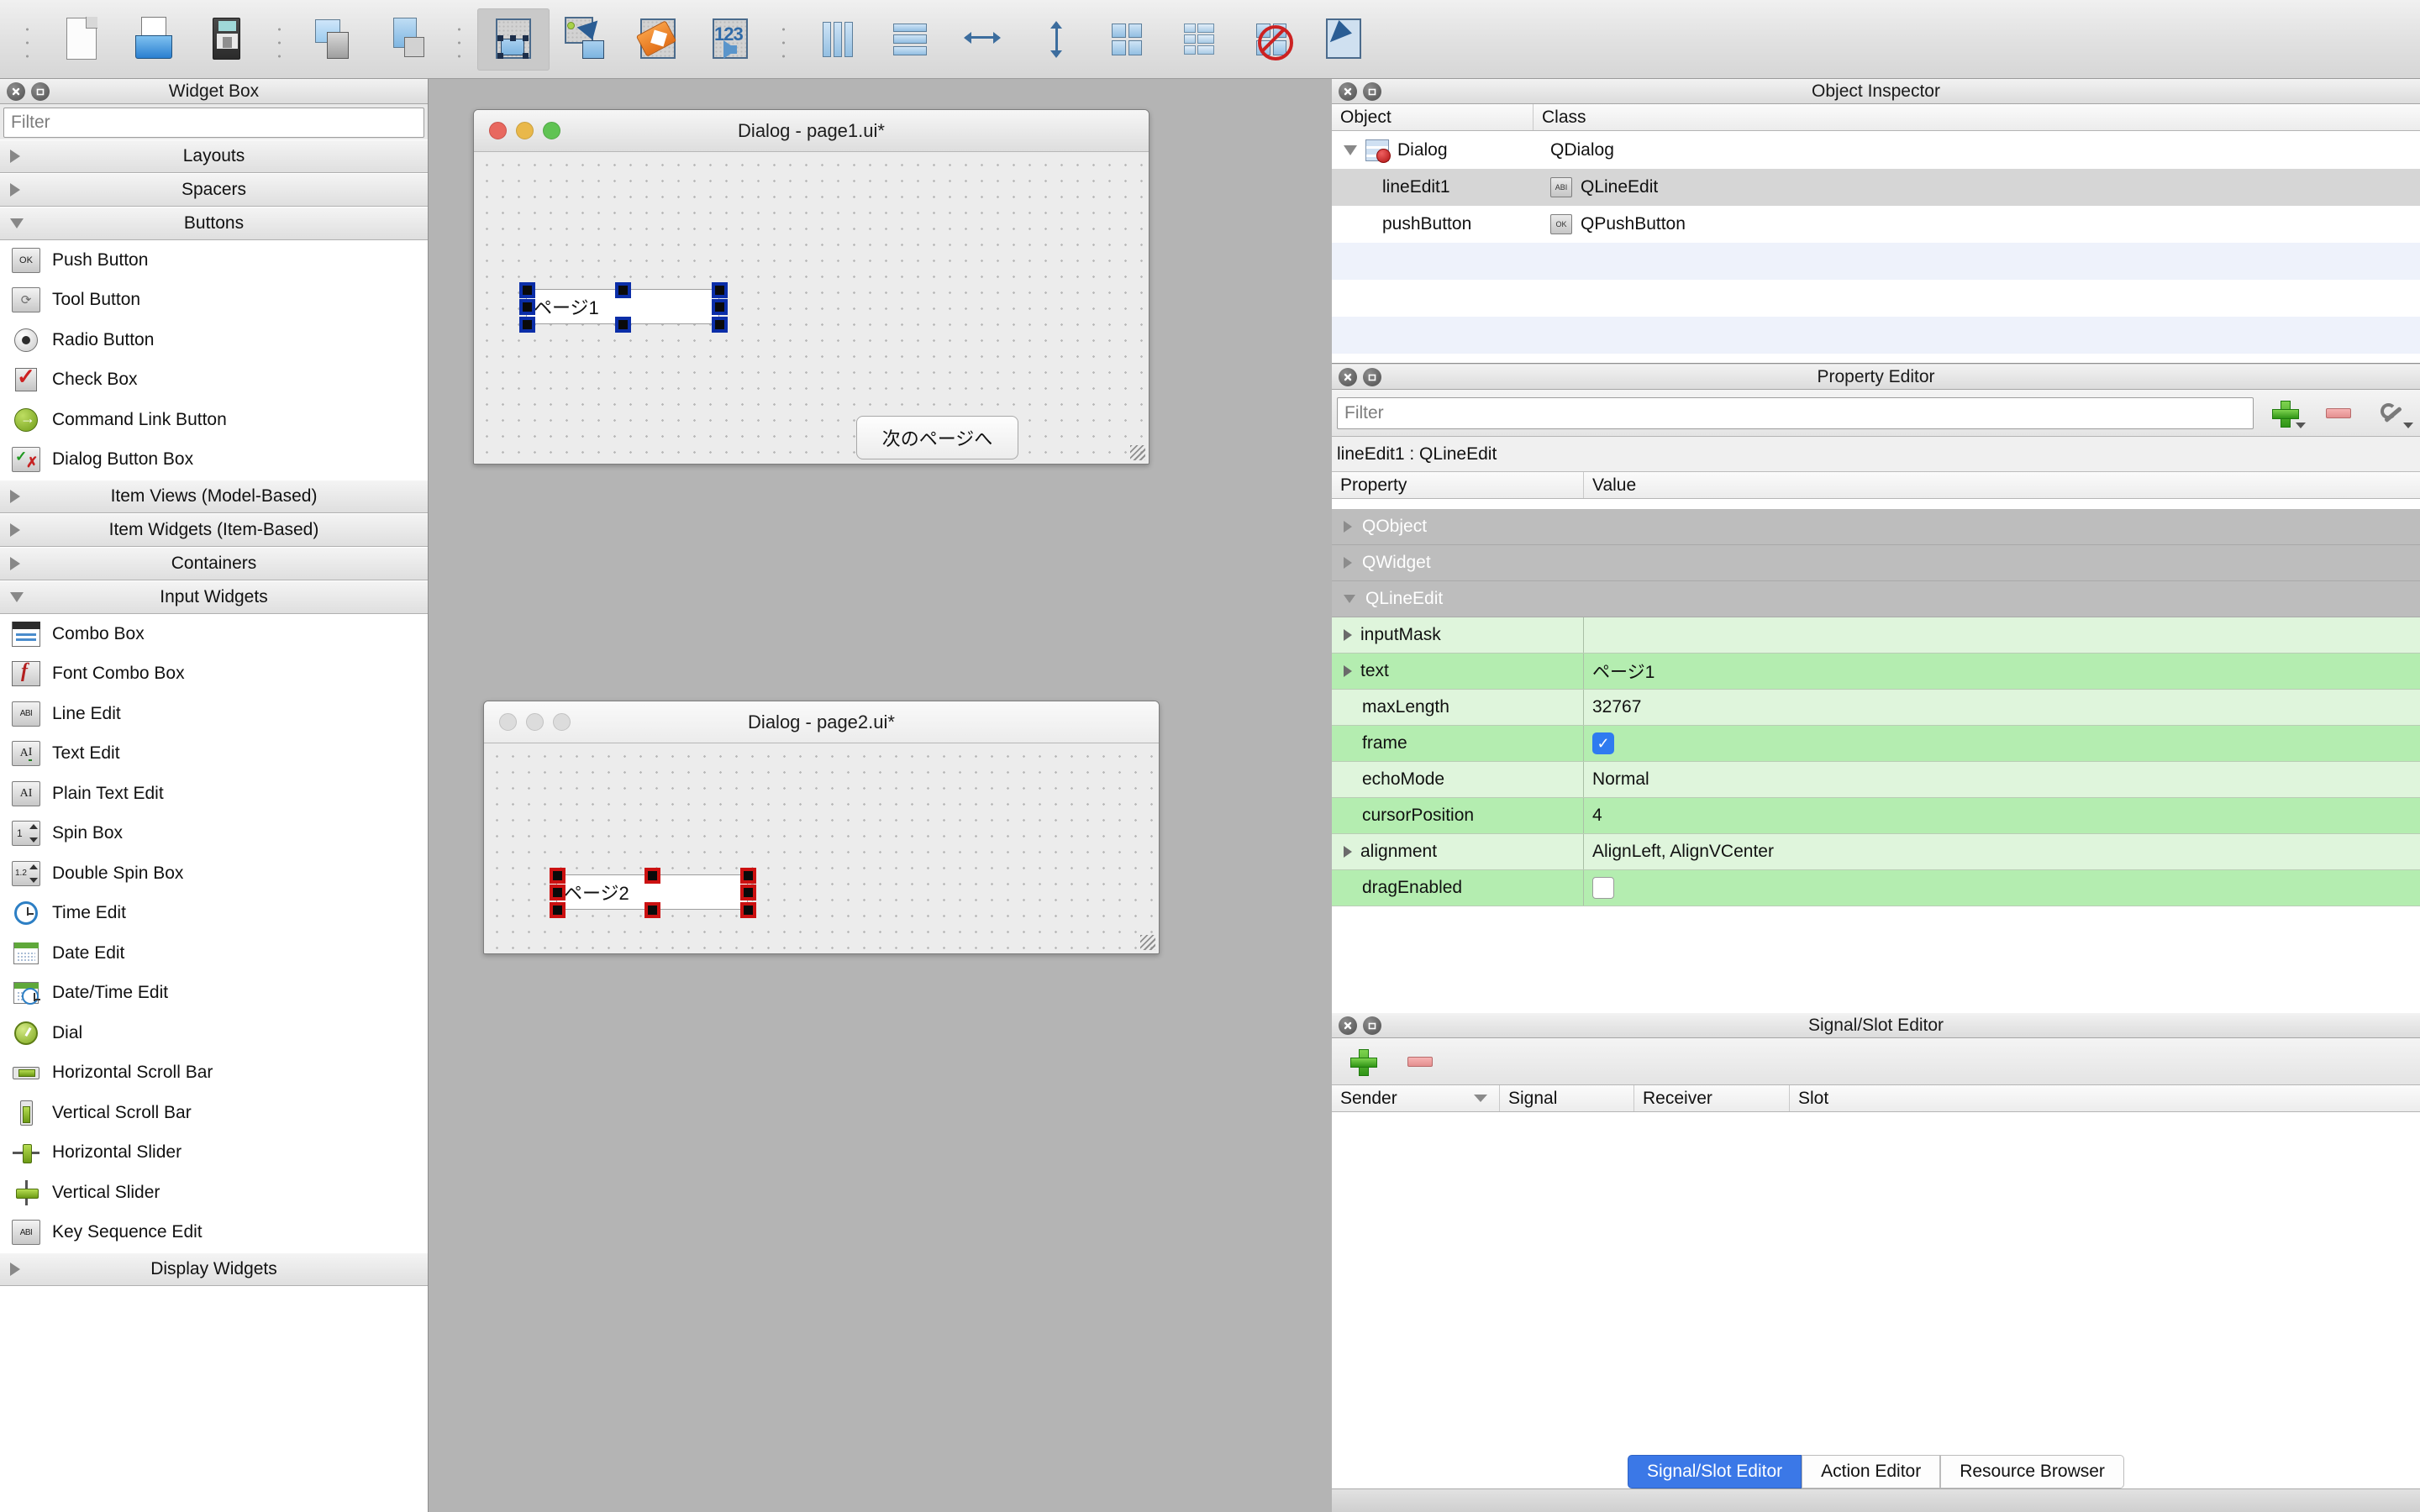 This screenshot has width=2420, height=1512. I want to click on close-traffic-light, so click(498, 130).